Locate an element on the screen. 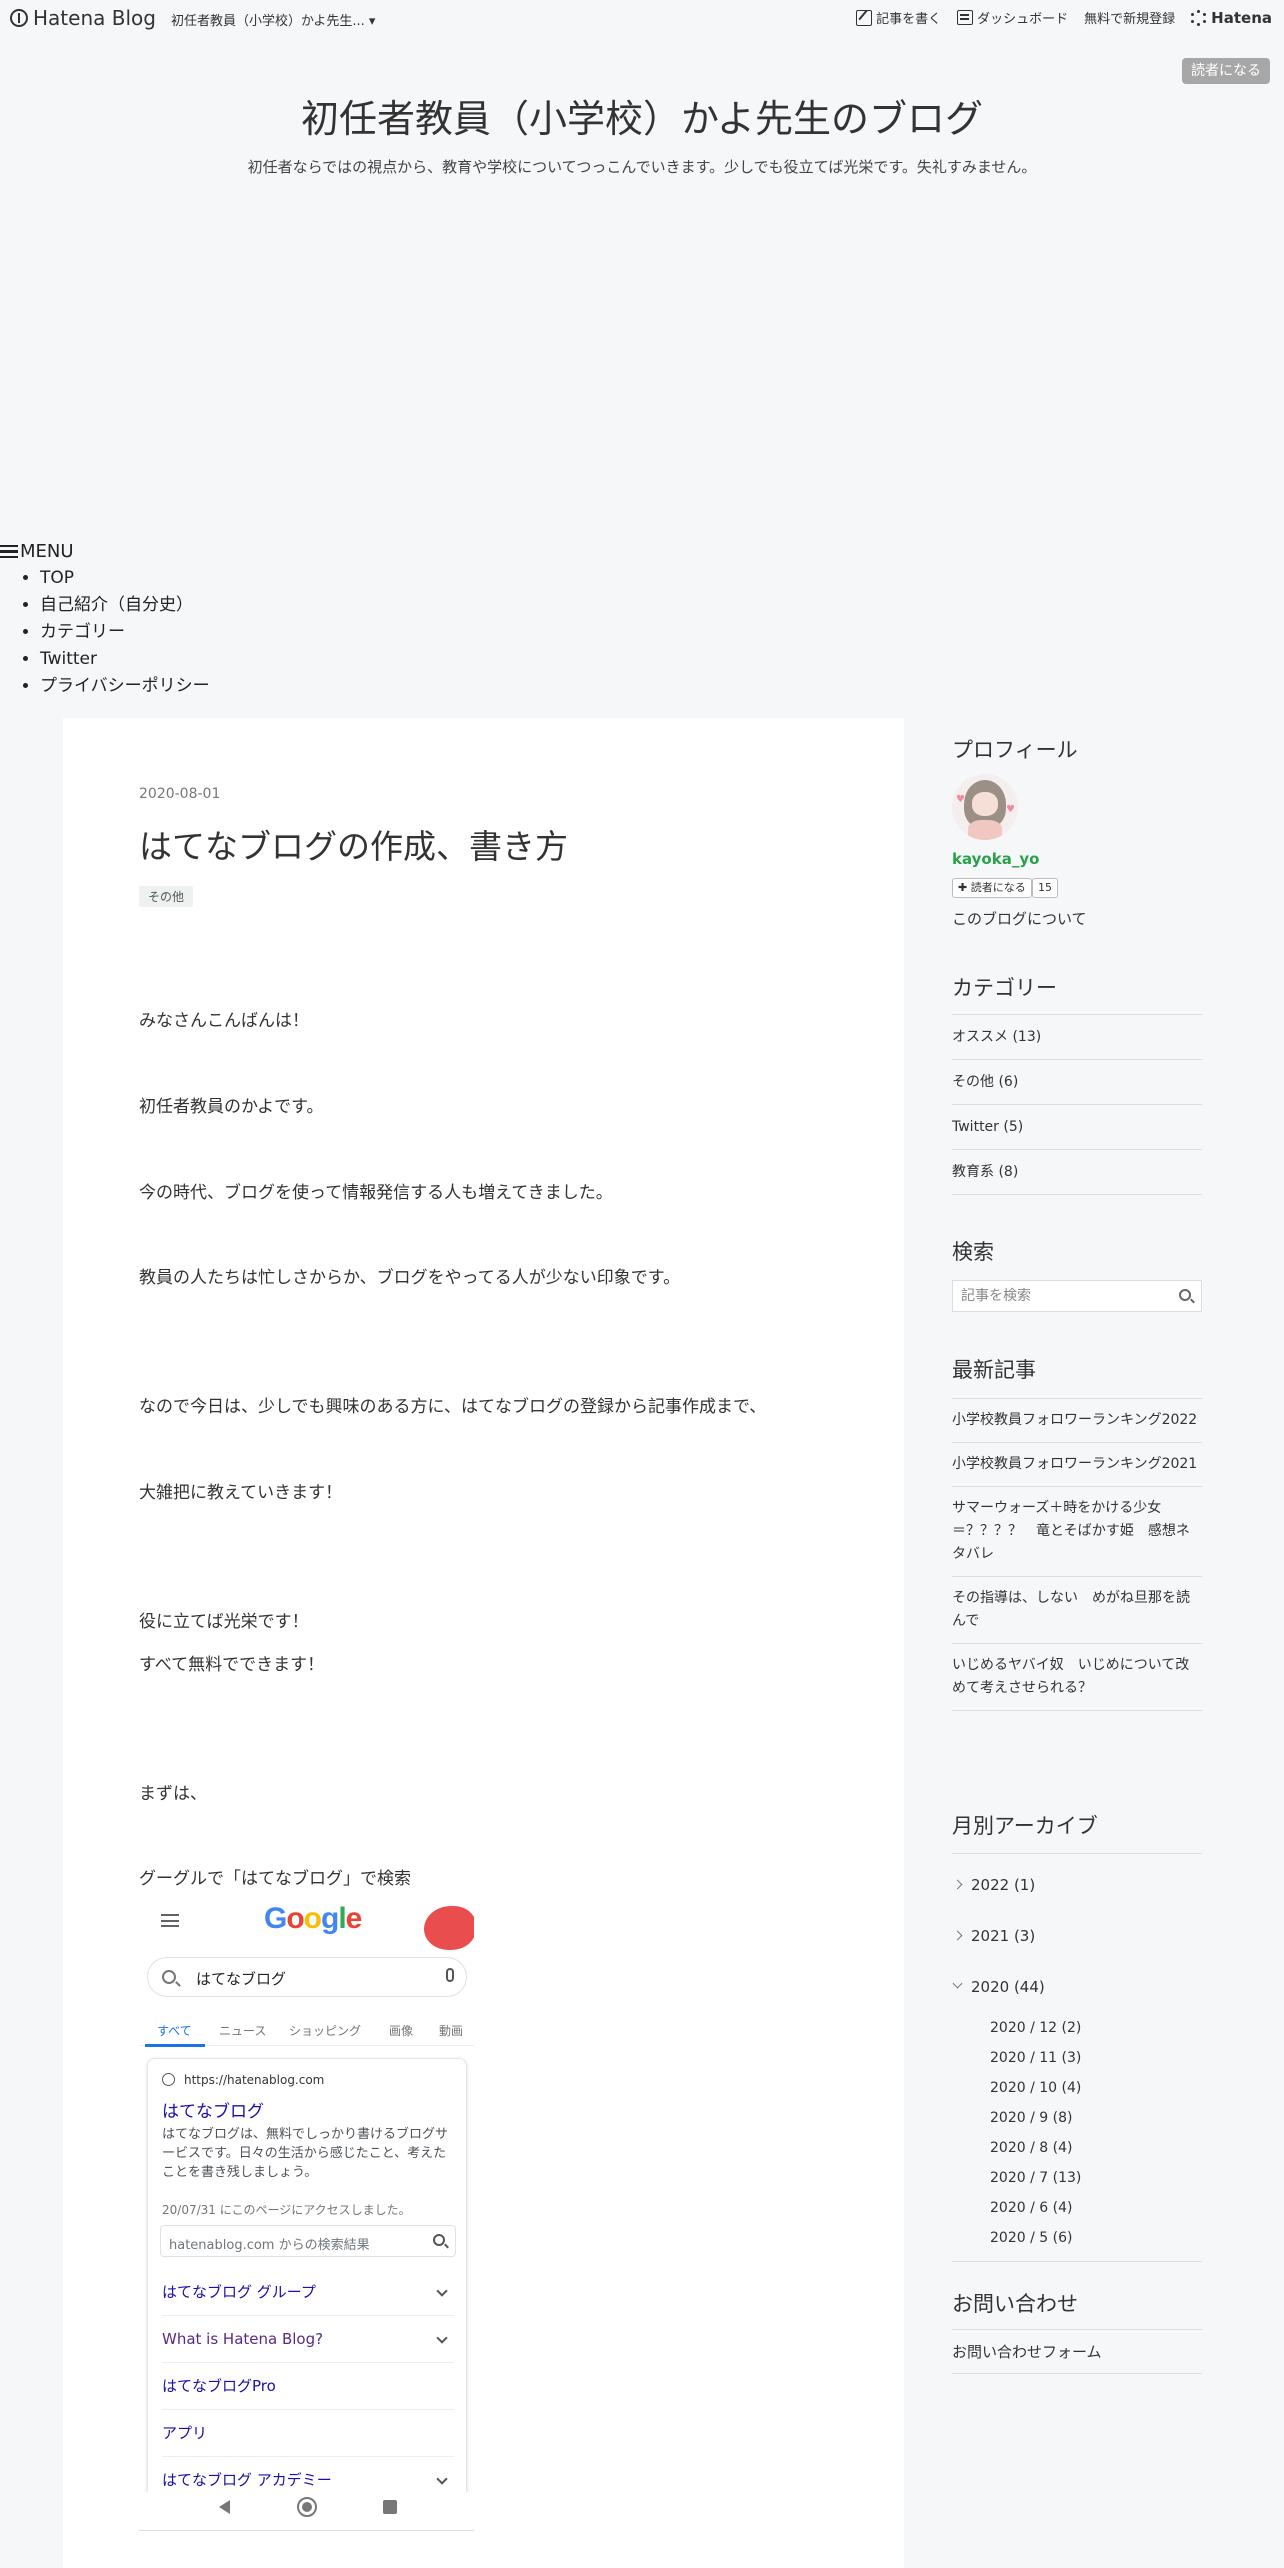 The width and height of the screenshot is (1284, 2568). profile-name: kayoka_yo is located at coordinates (995, 859).